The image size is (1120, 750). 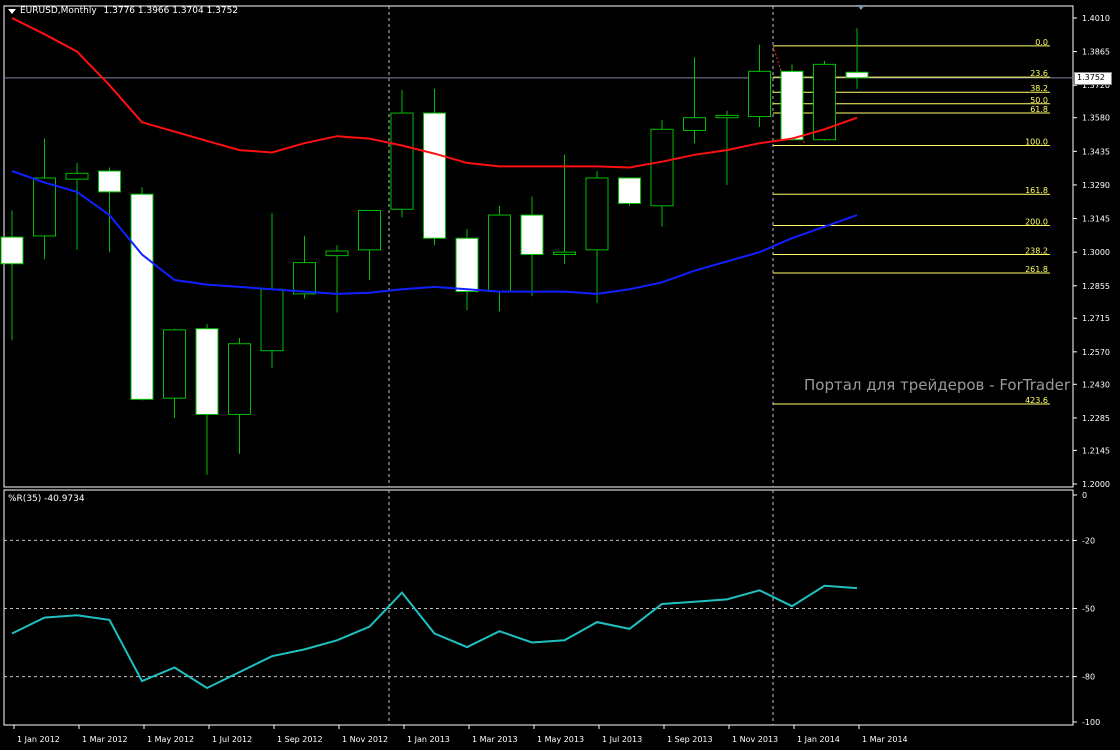 What do you see at coordinates (1088, 677) in the screenshot?
I see `indicator-tick-label: -80` at bounding box center [1088, 677].